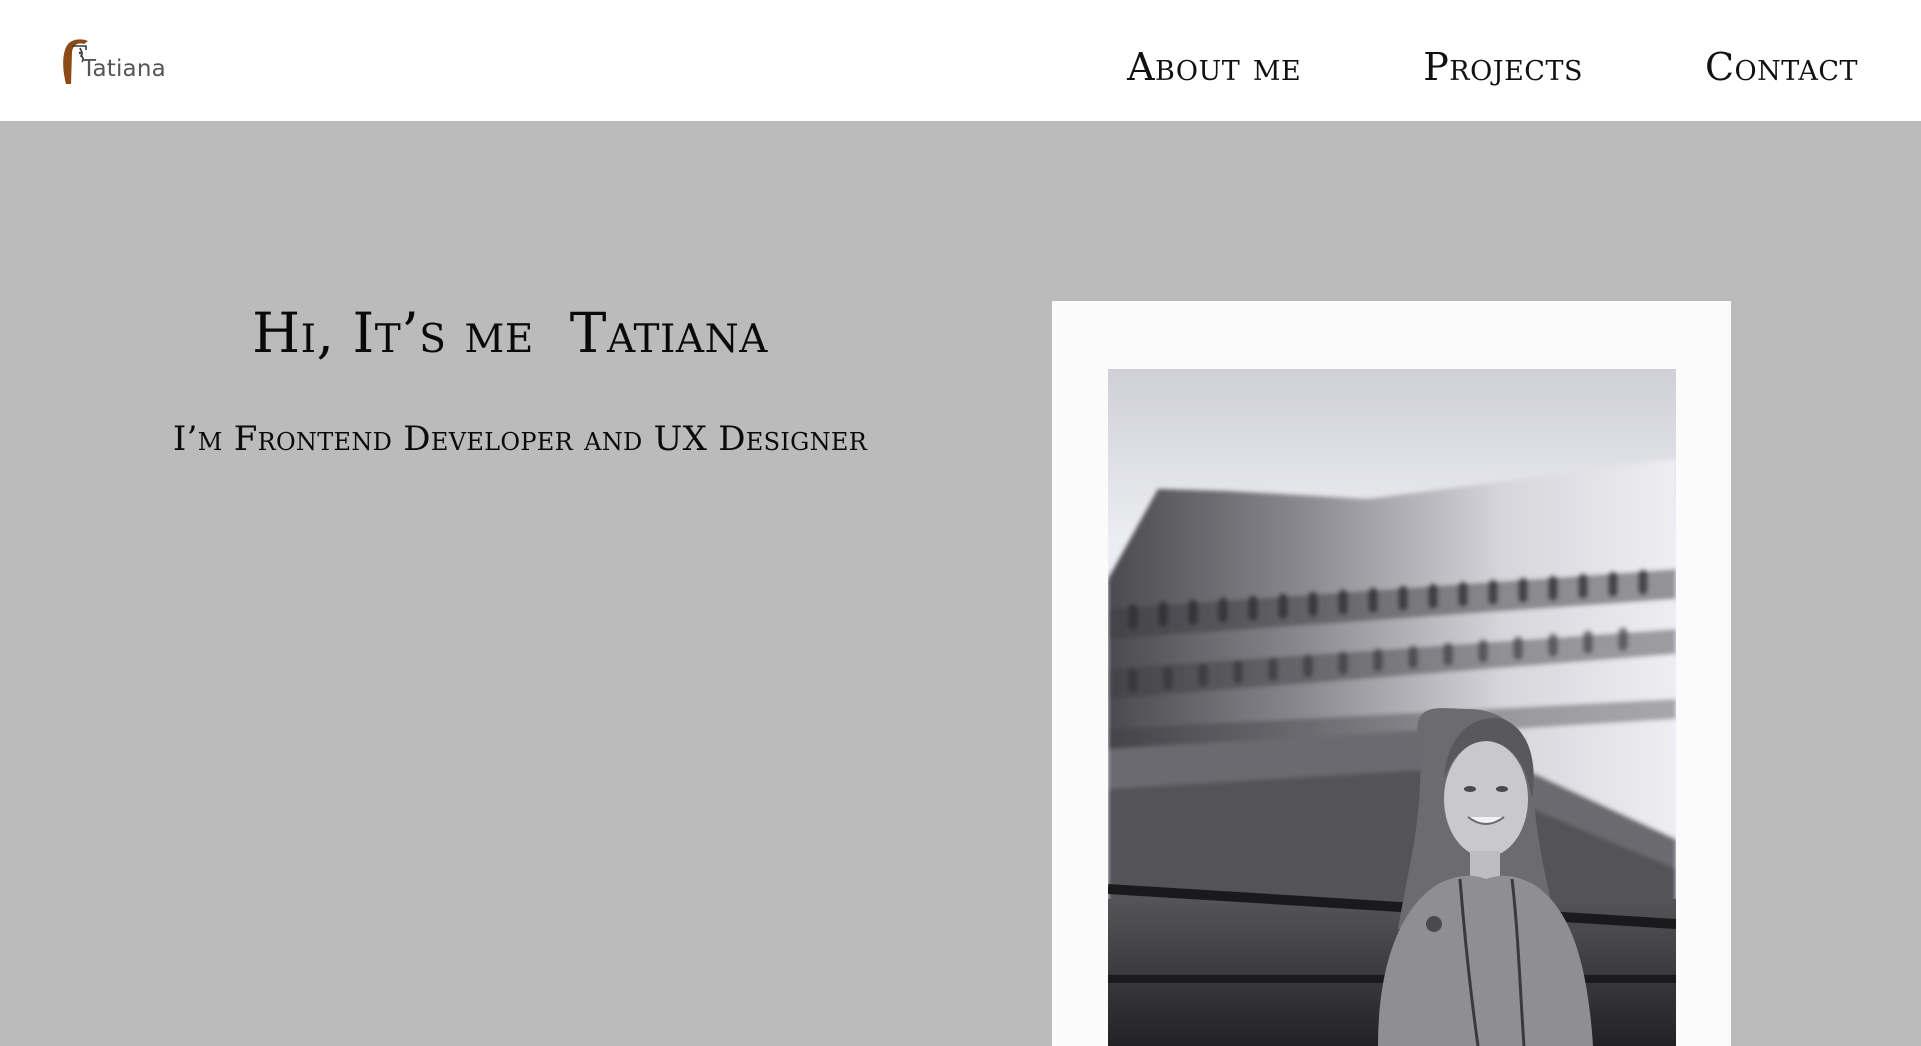 This screenshot has width=1921, height=1046. I want to click on hero-title: Hi, It’s me Tatiana, so click(510, 333).